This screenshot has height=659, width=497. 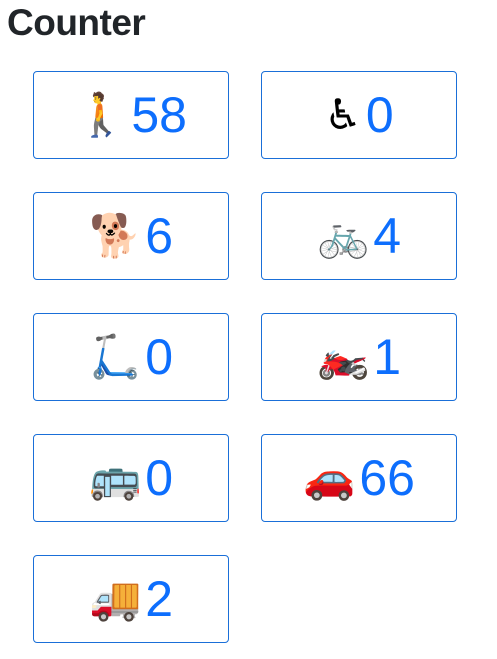 I want to click on wheelchair-count: 0, so click(x=379, y=115).